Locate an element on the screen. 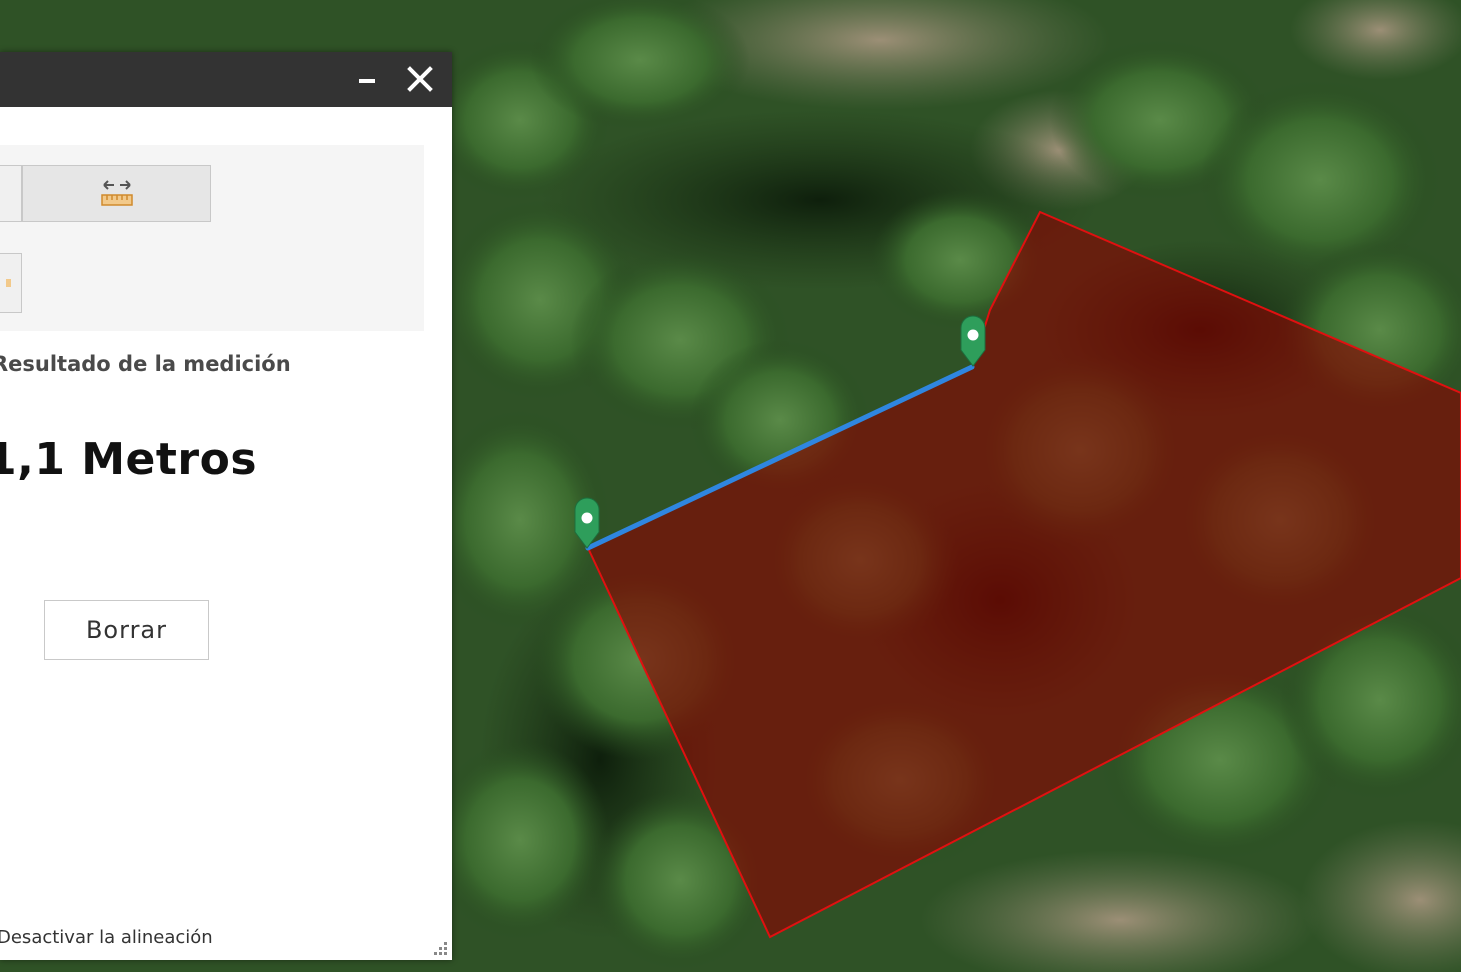 The width and height of the screenshot is (1461, 972). ruler-distance-icon is located at coordinates (116, 192).